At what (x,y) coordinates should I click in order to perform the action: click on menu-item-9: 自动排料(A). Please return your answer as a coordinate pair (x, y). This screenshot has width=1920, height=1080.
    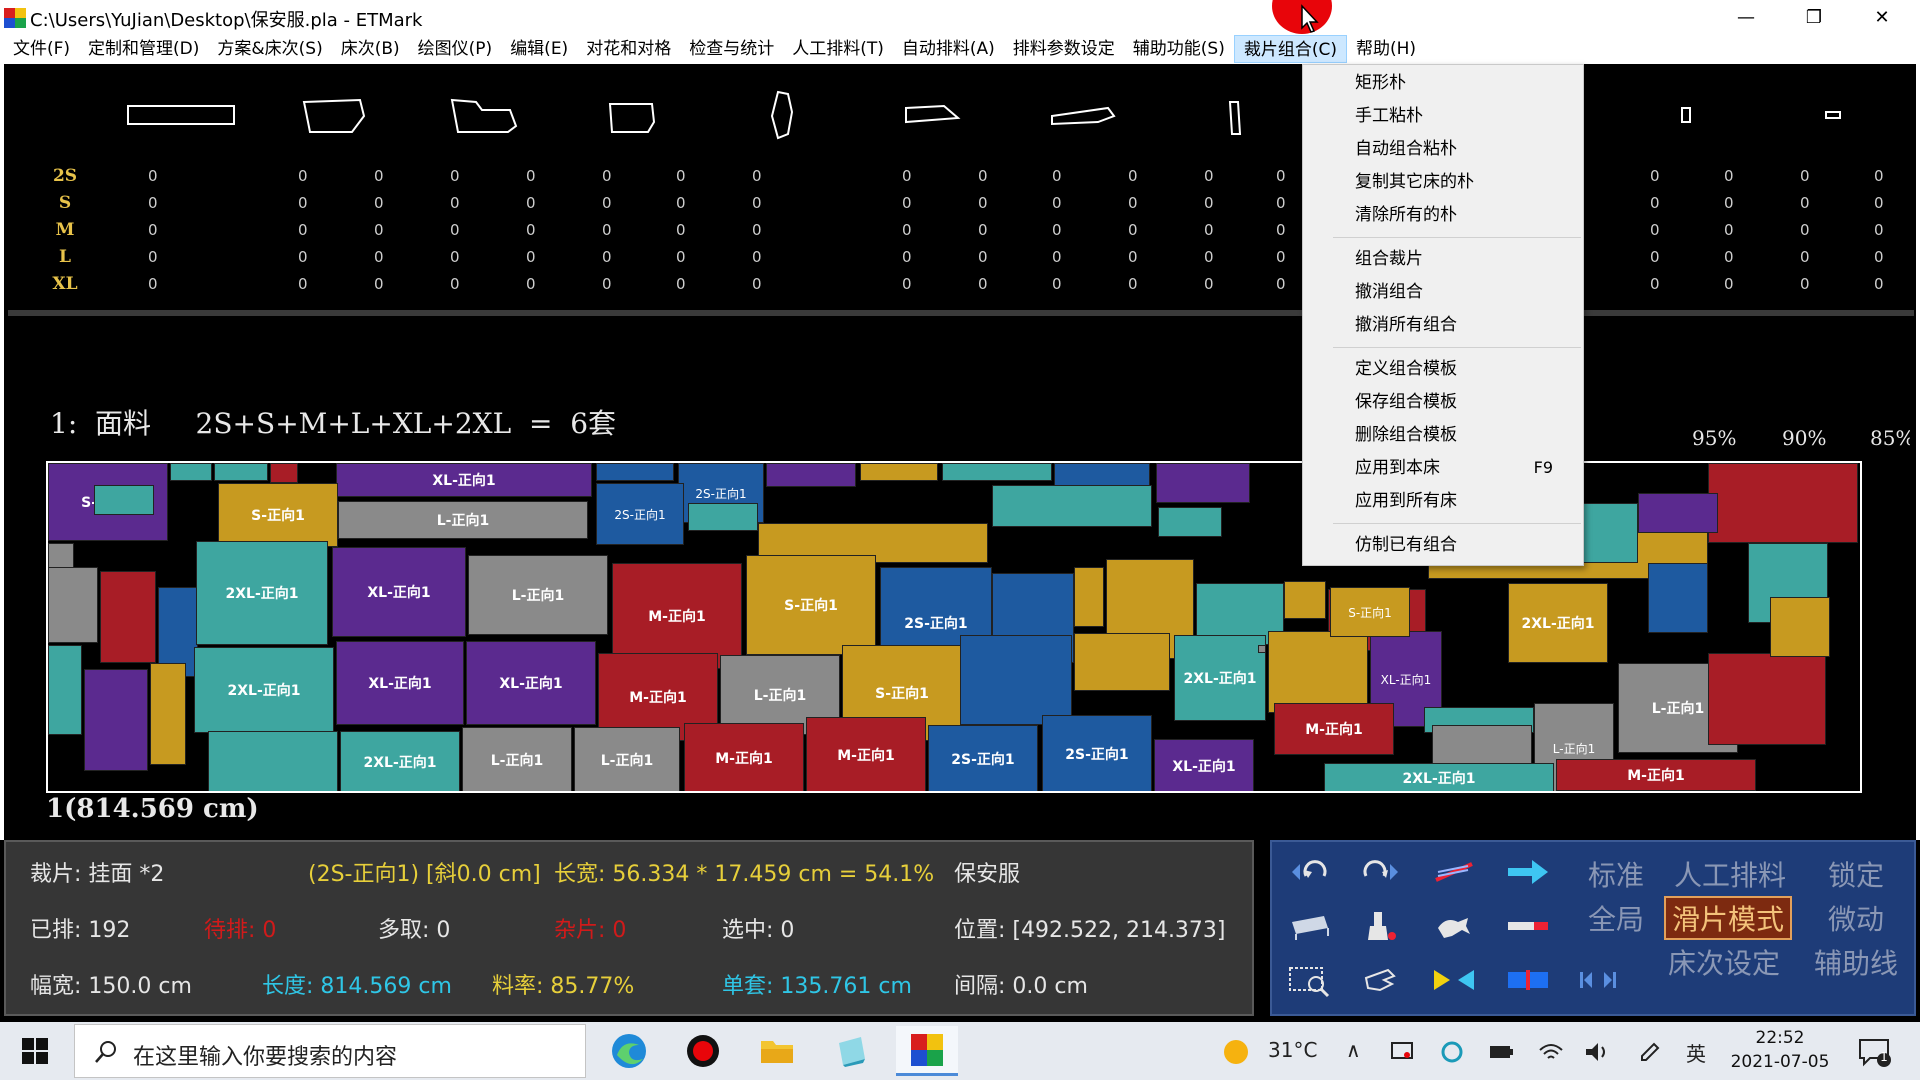
    Looking at the image, I should click on (948, 49).